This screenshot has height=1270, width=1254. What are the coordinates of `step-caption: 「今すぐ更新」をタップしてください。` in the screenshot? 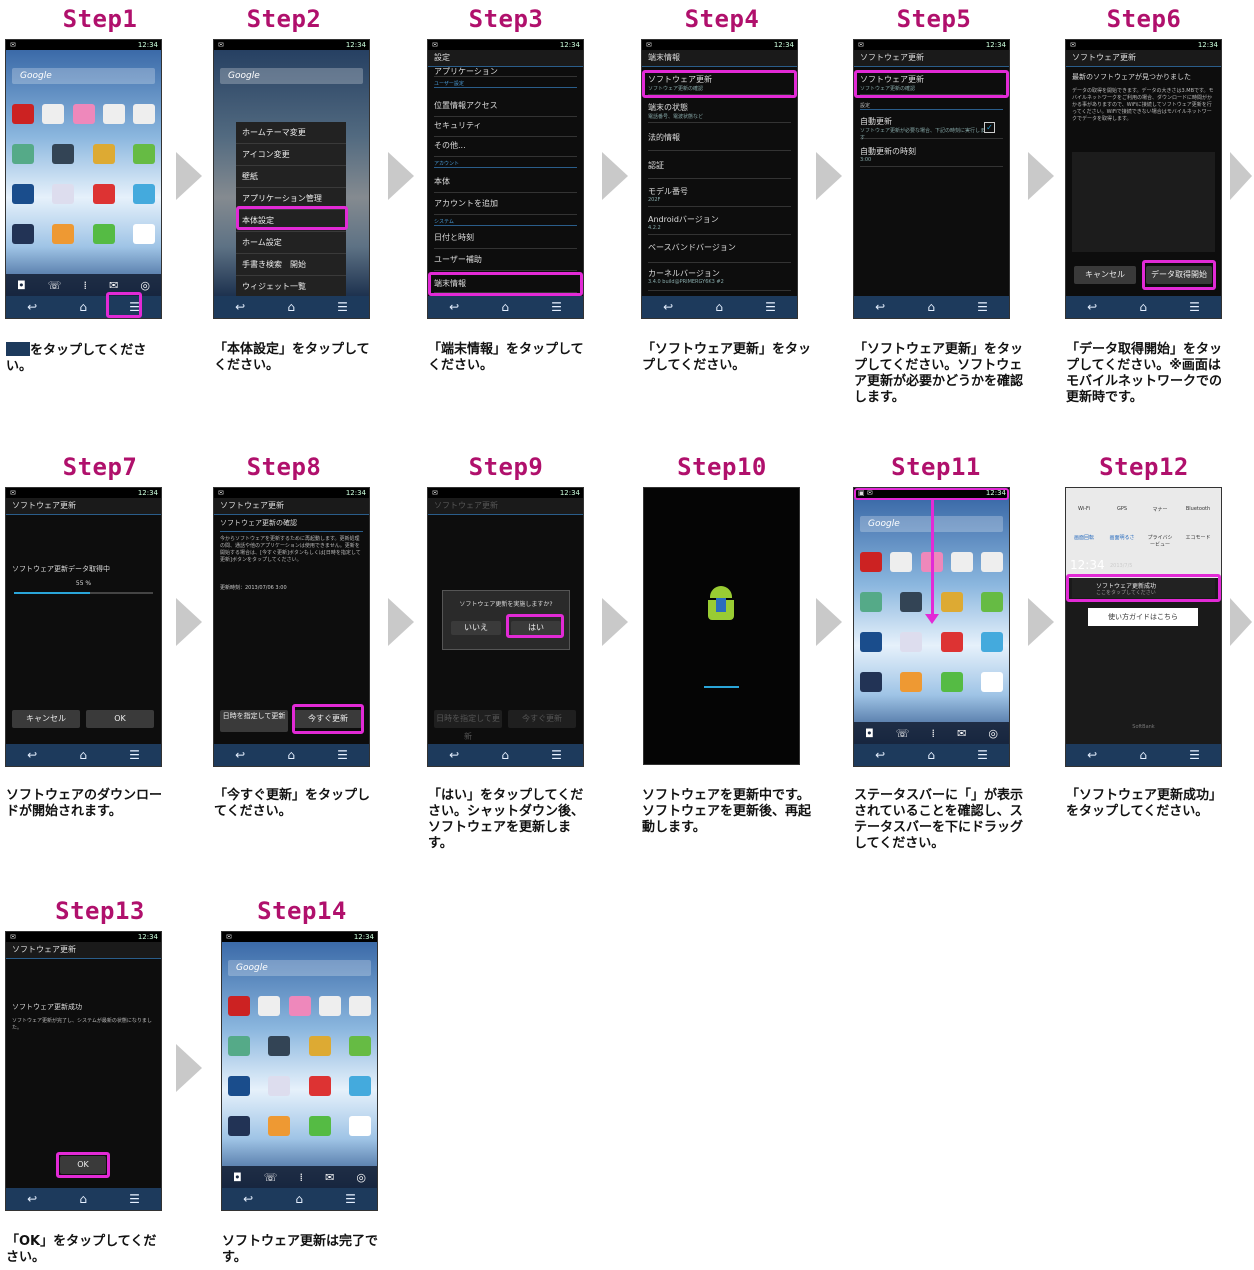 It's located at (292, 803).